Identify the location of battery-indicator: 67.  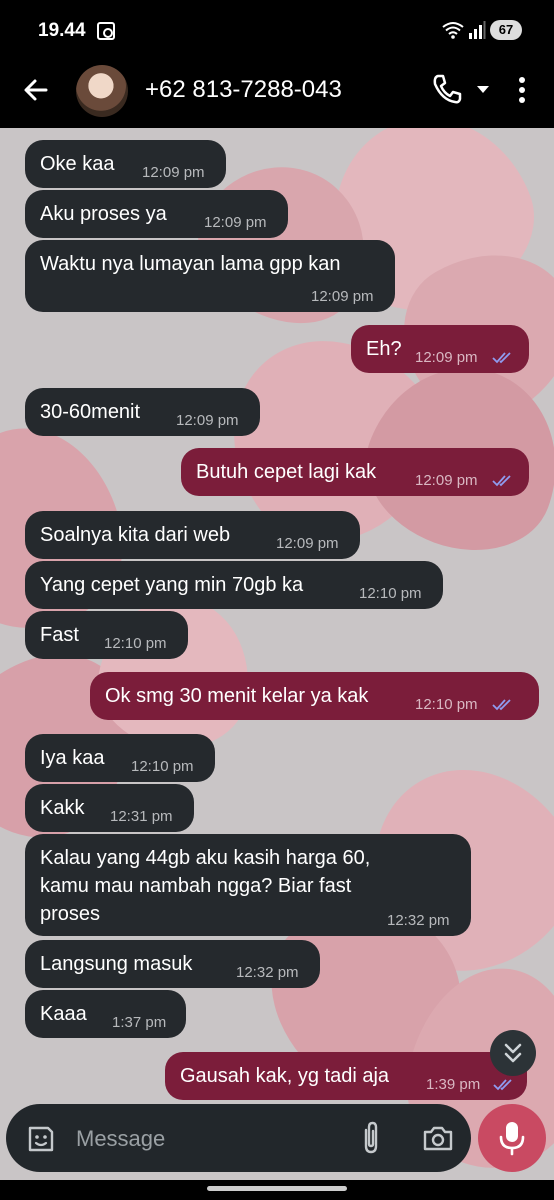
(506, 30).